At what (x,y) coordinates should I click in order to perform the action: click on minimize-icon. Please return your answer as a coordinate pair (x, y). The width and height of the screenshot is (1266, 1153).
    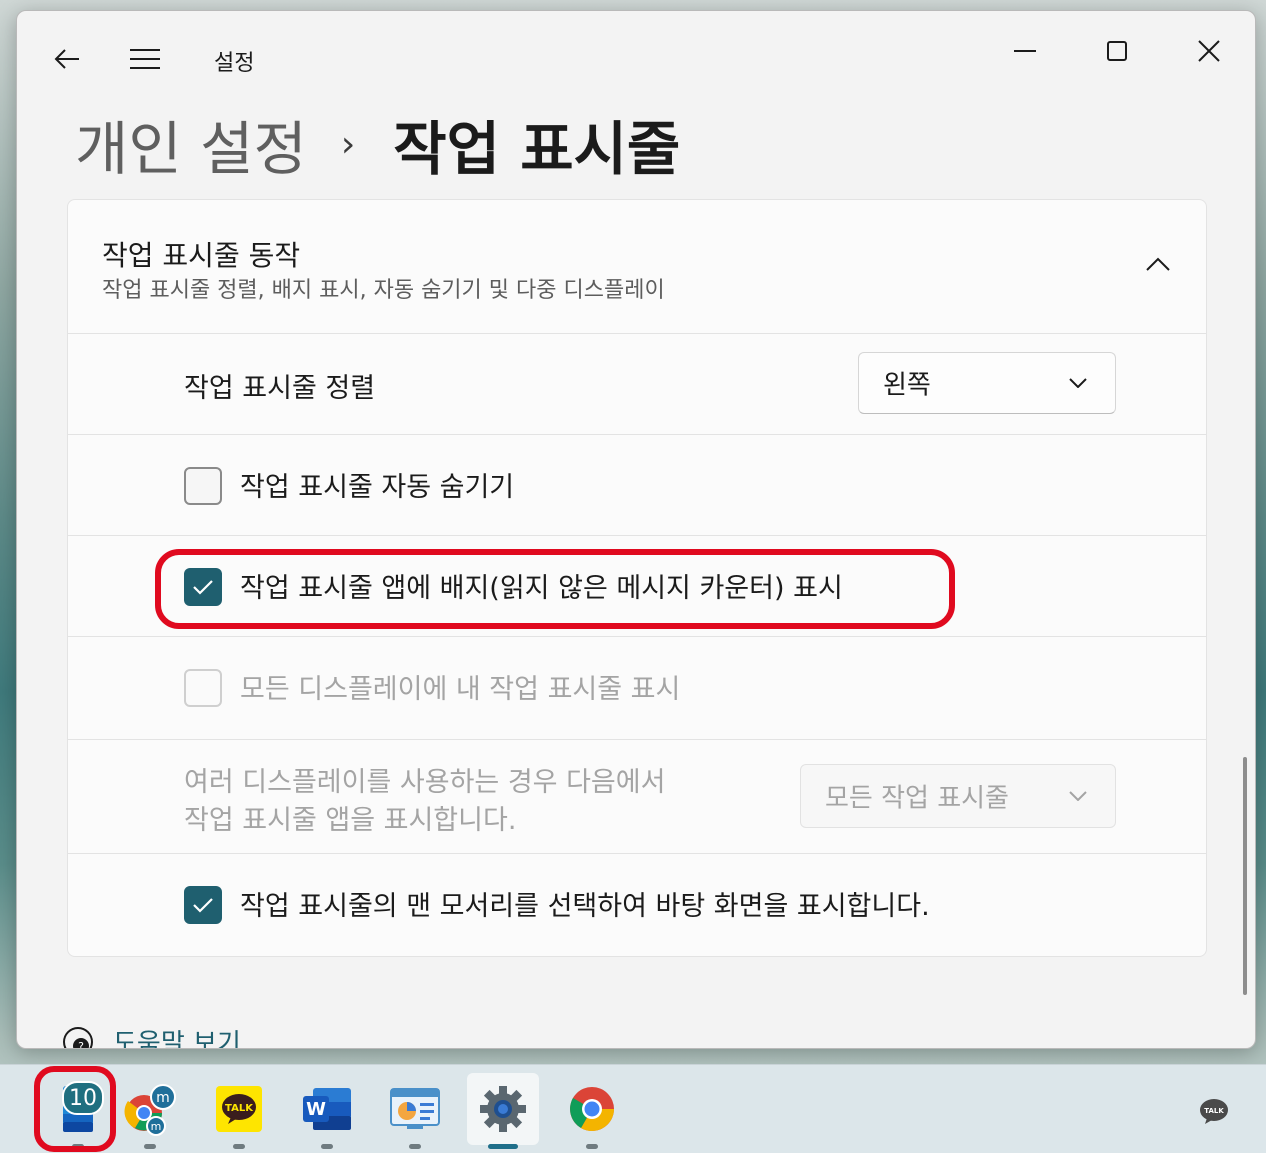
    Looking at the image, I should click on (1025, 51).